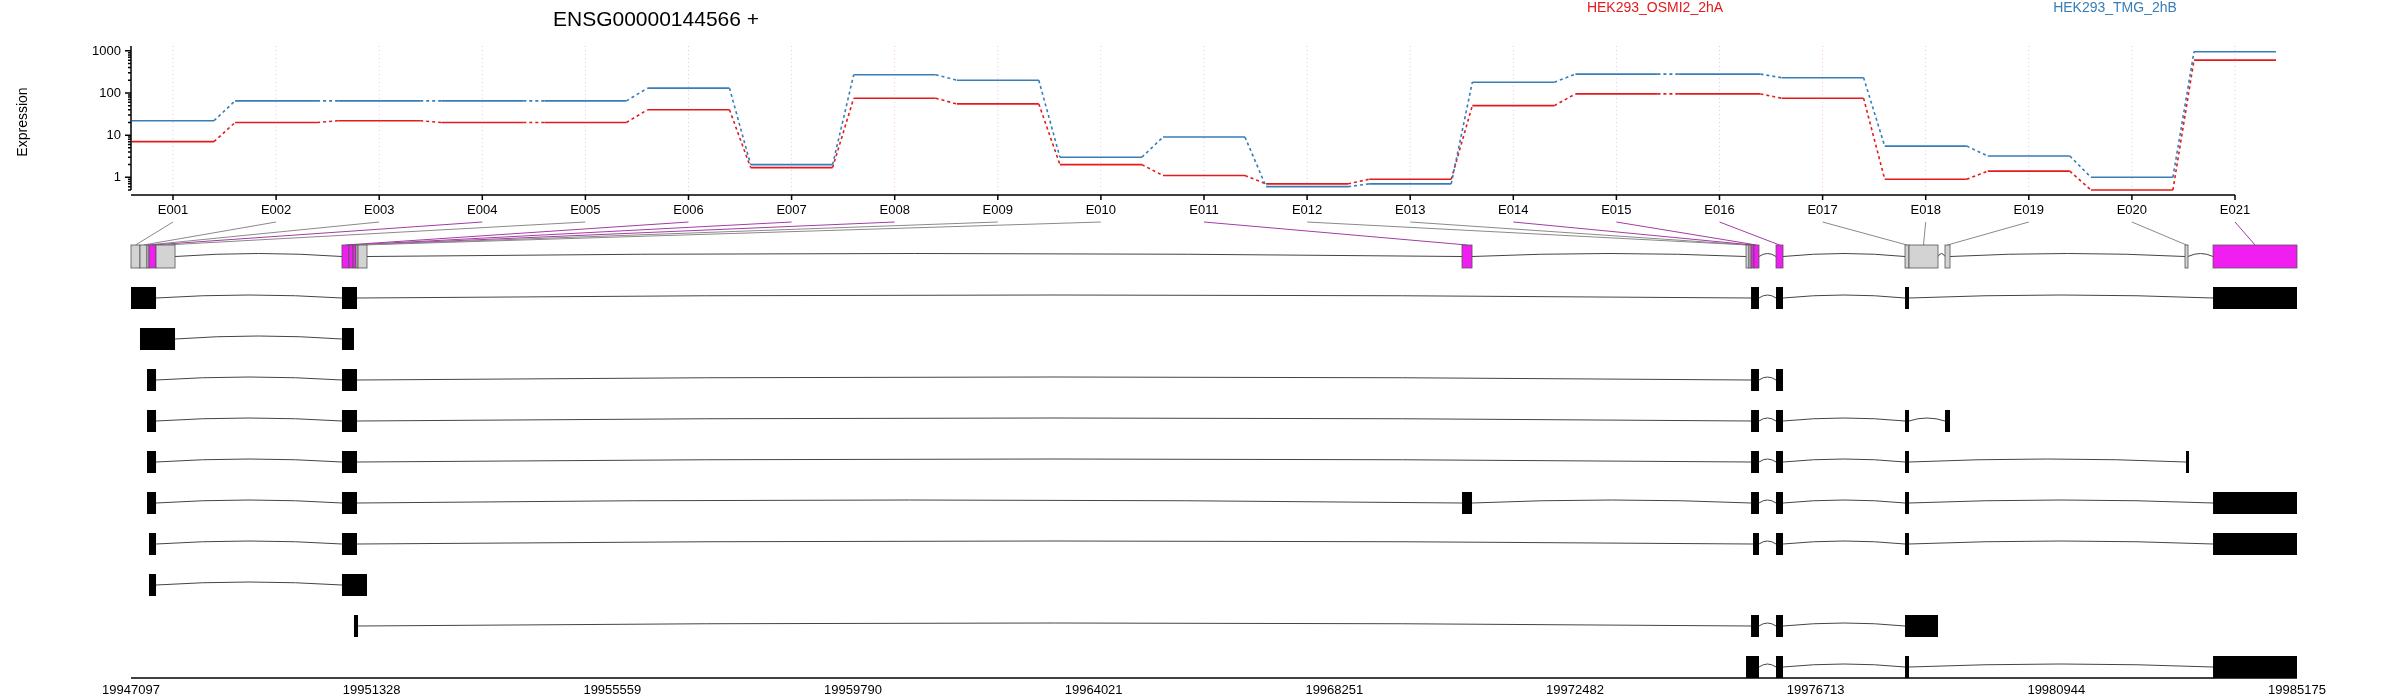 The width and height of the screenshot is (2400, 700). Describe the element at coordinates (113, 135) in the screenshot. I see `y-tick-label: 10` at that location.